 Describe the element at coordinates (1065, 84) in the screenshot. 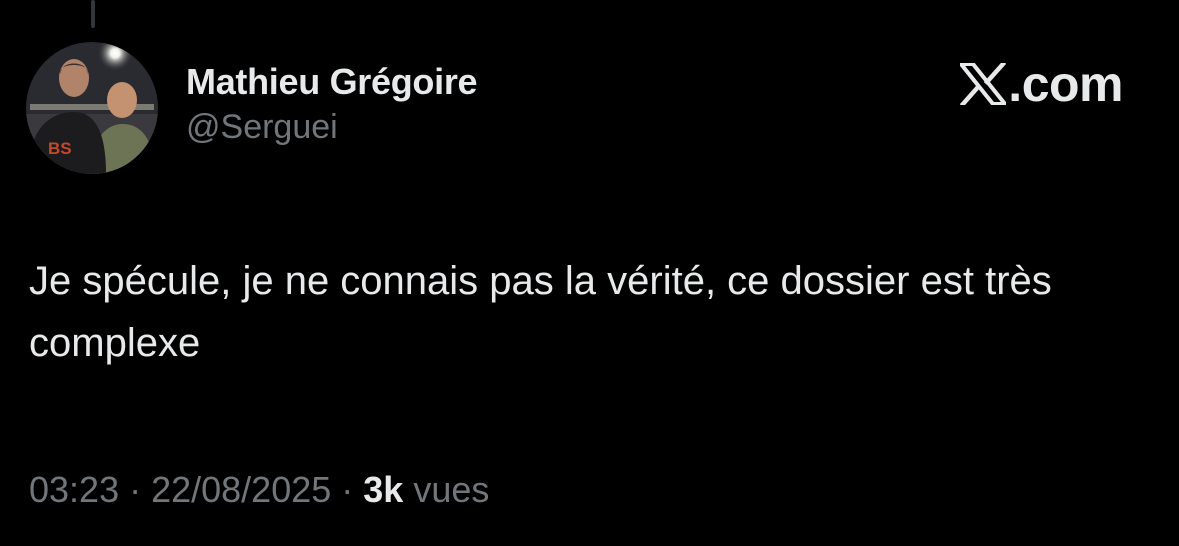

I see `brand-domain-text: .com` at that location.